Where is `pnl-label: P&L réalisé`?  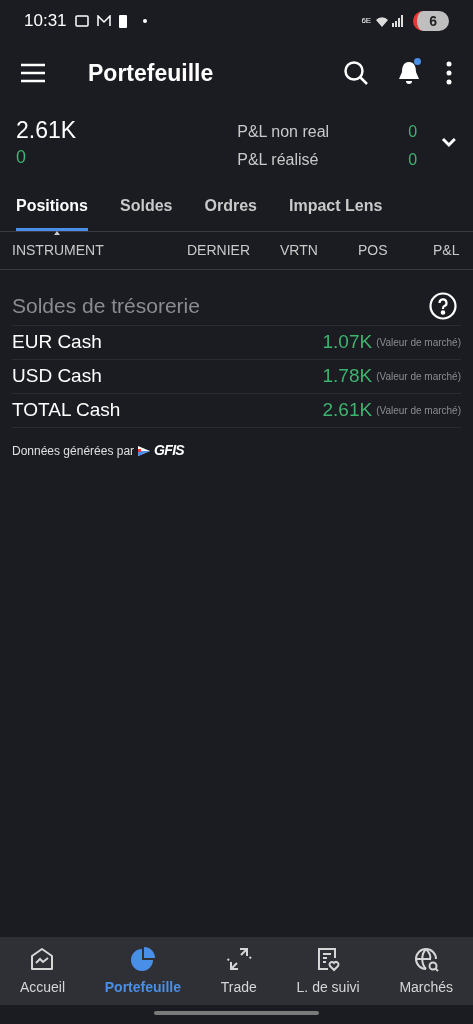
pnl-label: P&L réalisé is located at coordinates (278, 160).